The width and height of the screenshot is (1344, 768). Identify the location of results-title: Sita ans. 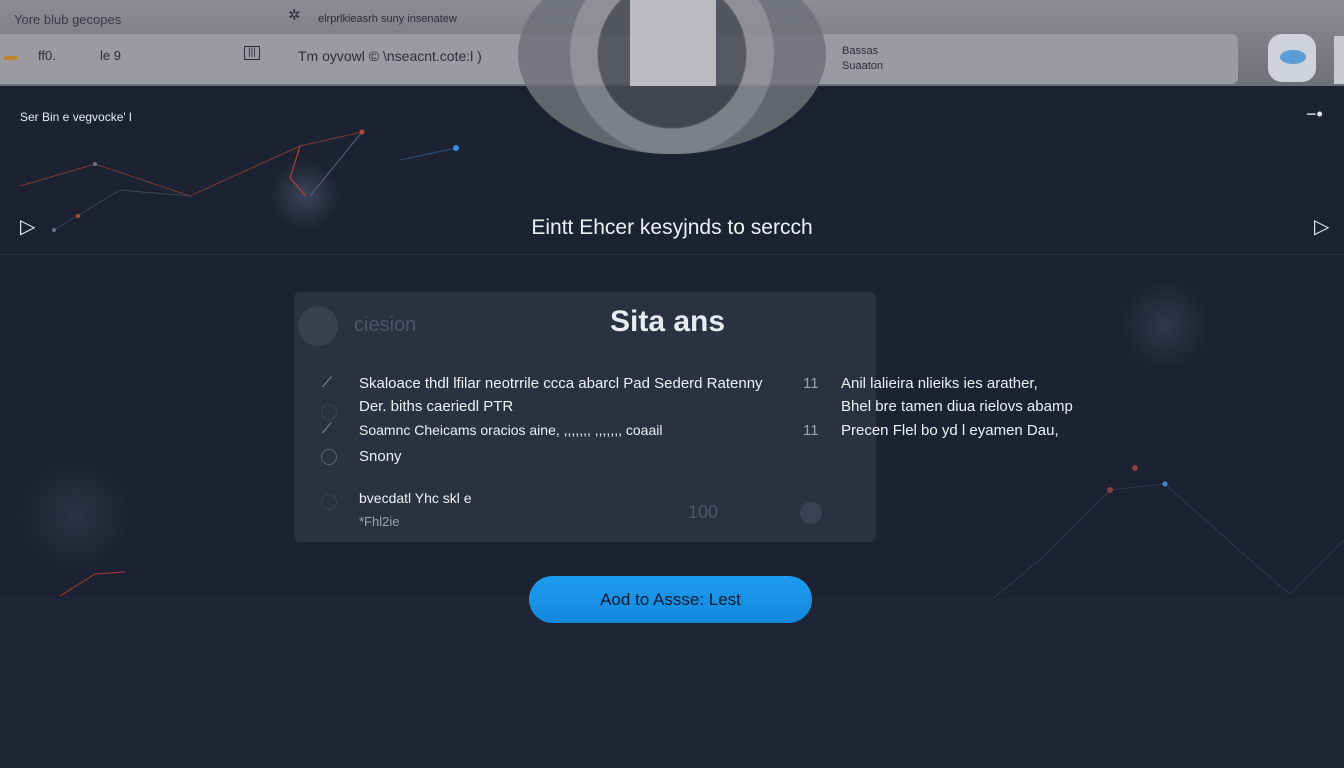
(668, 321).